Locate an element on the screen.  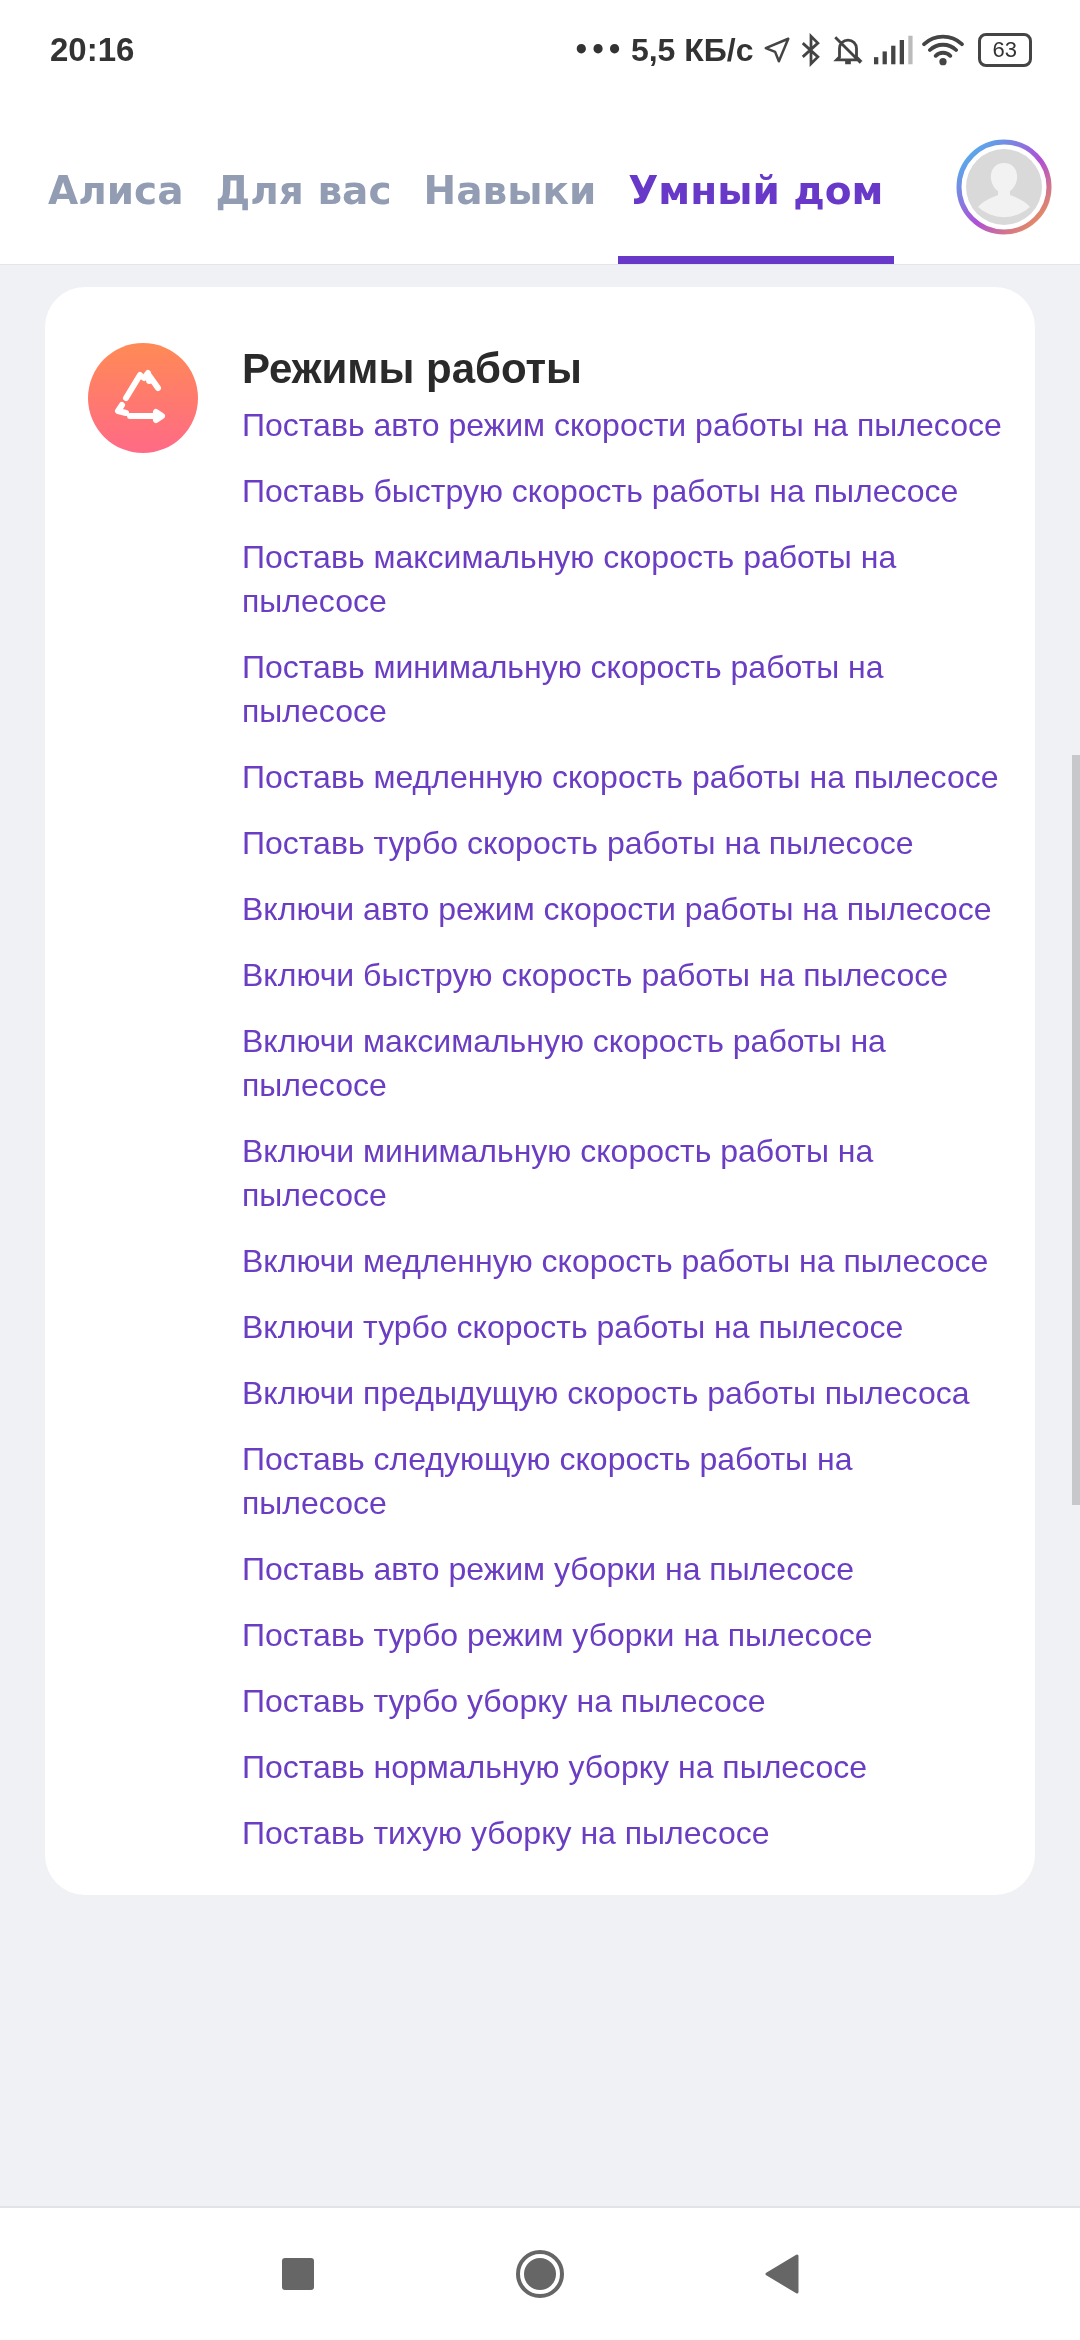
signal-icon is located at coordinates (893, 50).